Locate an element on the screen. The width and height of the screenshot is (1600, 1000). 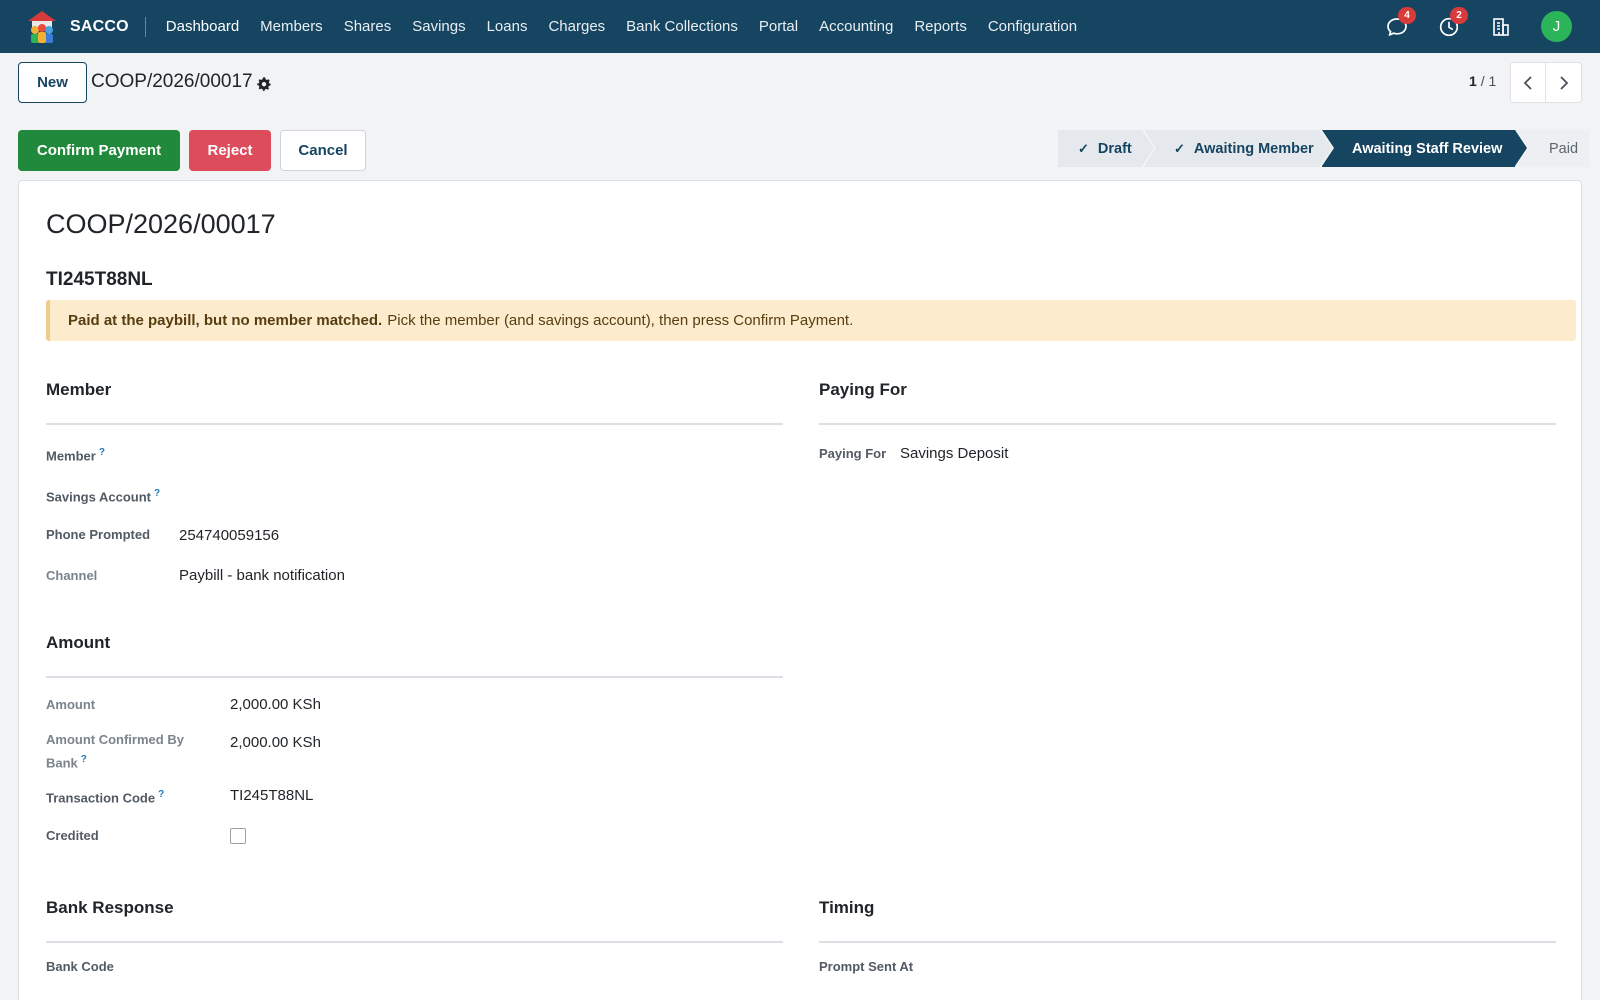
stage-label: Paid is located at coordinates (1564, 148).